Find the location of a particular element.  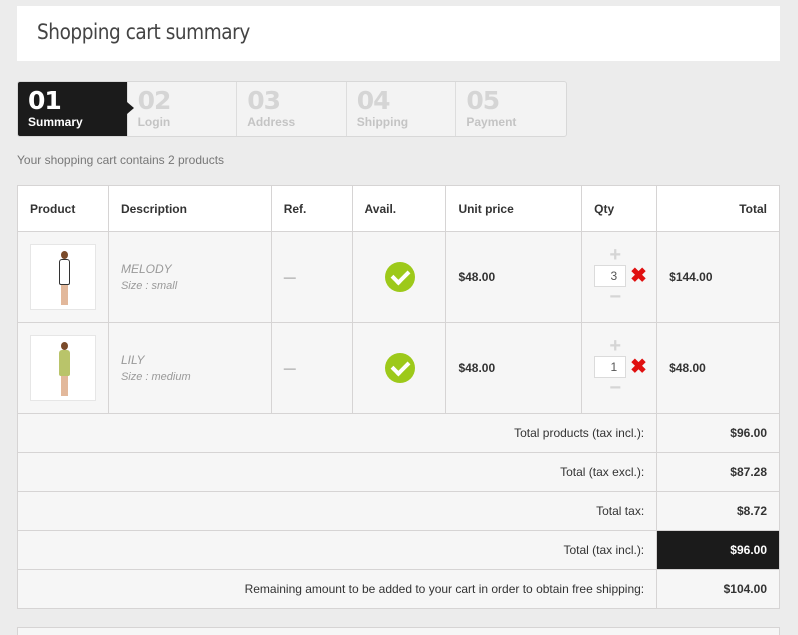

summary-row: Total tax: $8.72 is located at coordinates (398, 511).